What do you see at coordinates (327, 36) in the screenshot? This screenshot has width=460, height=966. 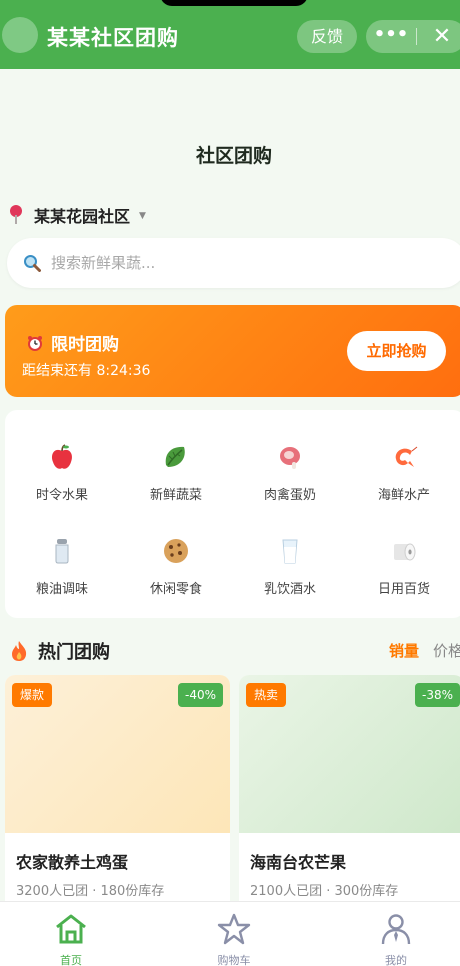 I see `feedback-button: 反馈` at bounding box center [327, 36].